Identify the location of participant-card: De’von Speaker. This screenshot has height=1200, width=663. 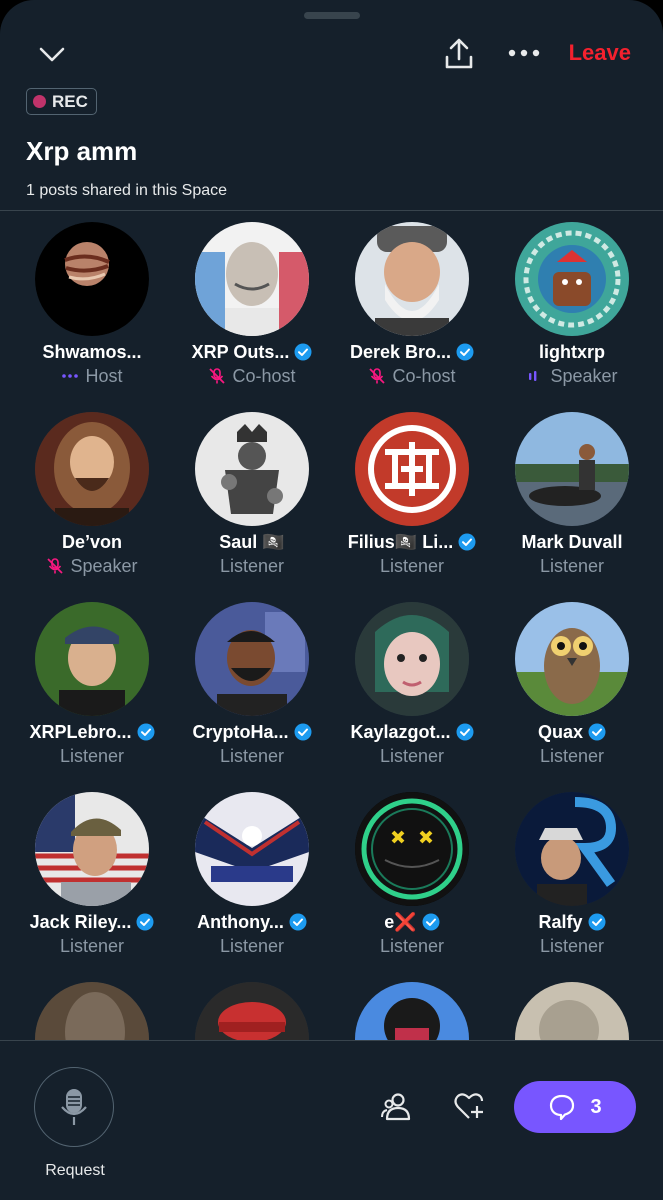
(92, 507).